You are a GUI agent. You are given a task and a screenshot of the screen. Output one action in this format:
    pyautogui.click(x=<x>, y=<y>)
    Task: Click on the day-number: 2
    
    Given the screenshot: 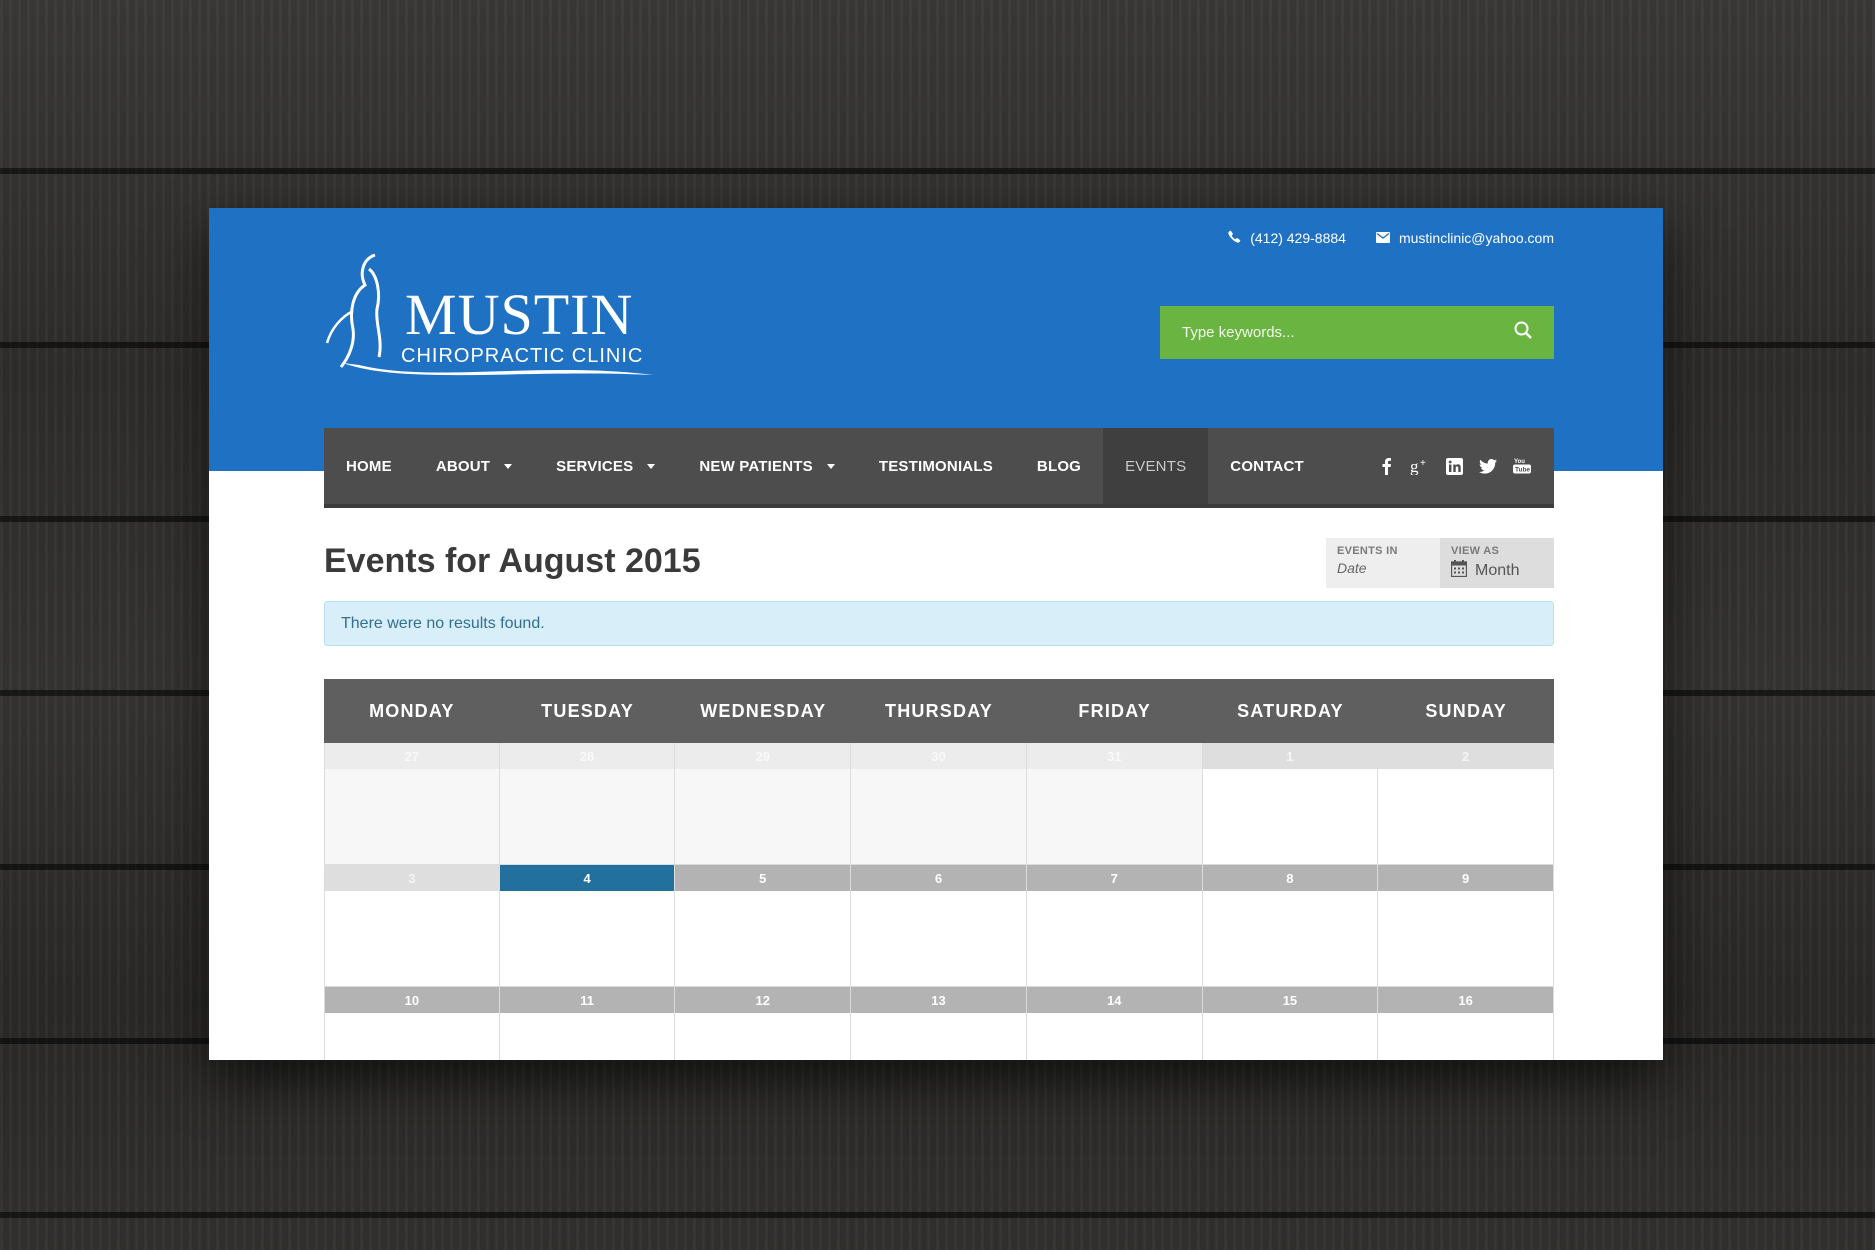 What is the action you would take?
    pyautogui.click(x=1465, y=756)
    